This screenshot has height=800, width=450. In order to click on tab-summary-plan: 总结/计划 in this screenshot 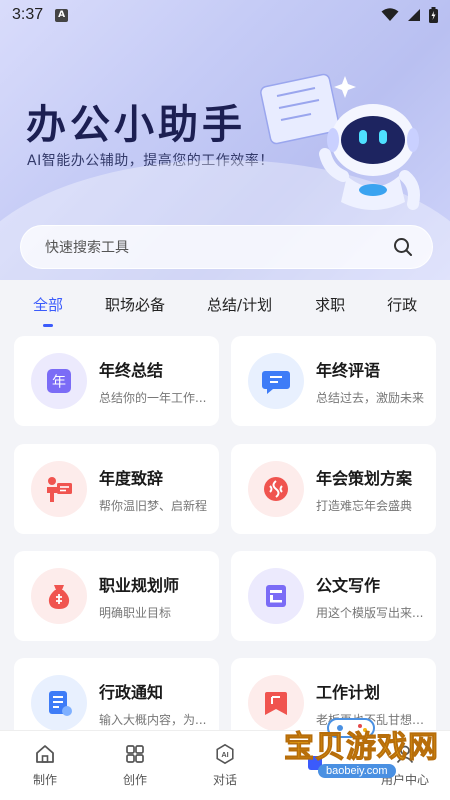, I will do `click(239, 304)`.